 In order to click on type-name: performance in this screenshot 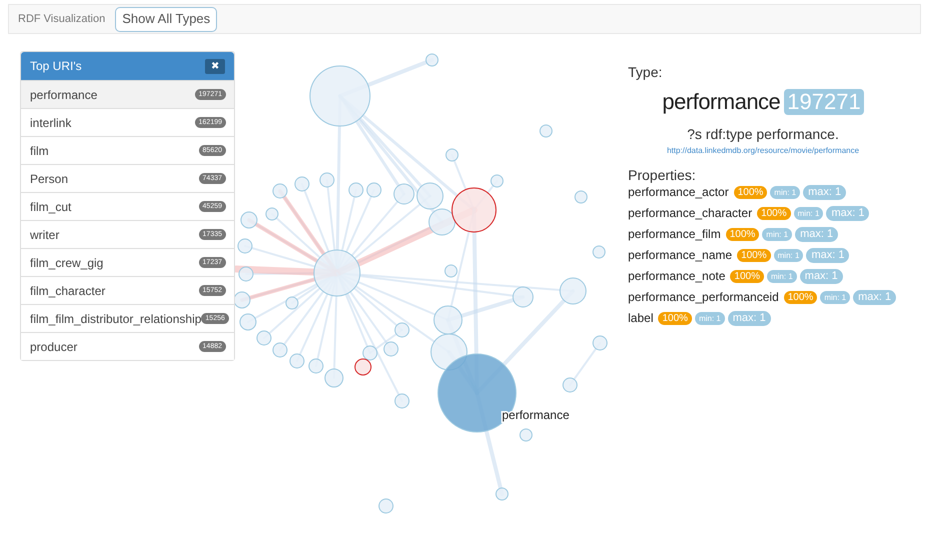, I will do `click(721, 102)`.